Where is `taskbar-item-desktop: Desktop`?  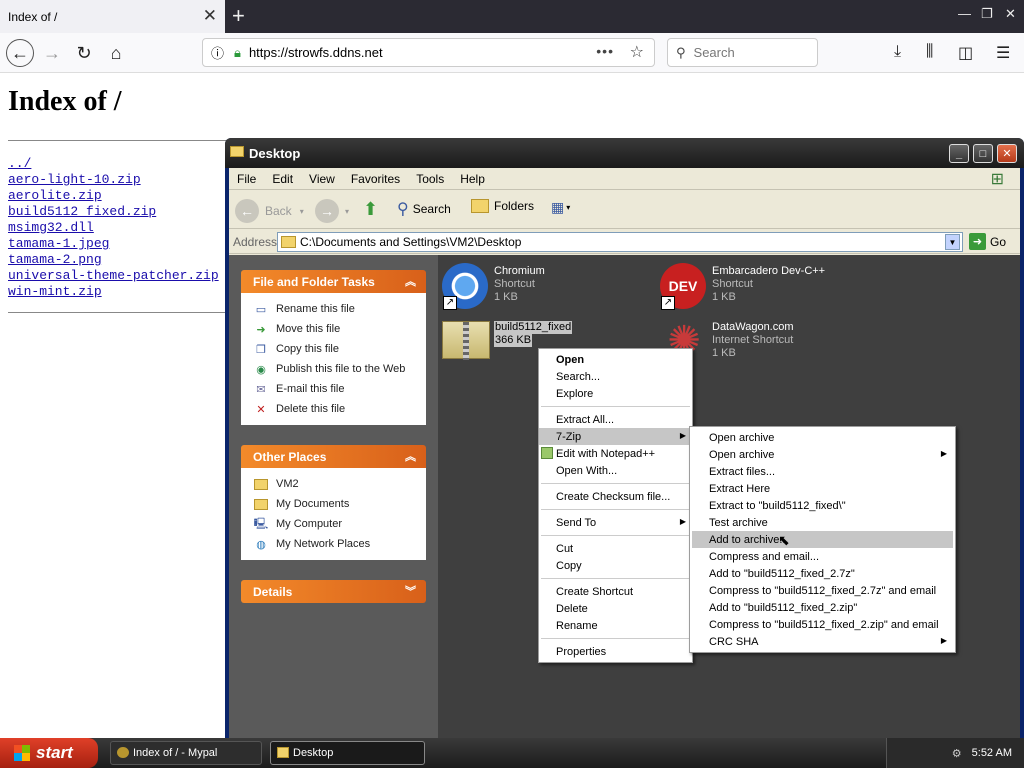 taskbar-item-desktop: Desktop is located at coordinates (347, 753).